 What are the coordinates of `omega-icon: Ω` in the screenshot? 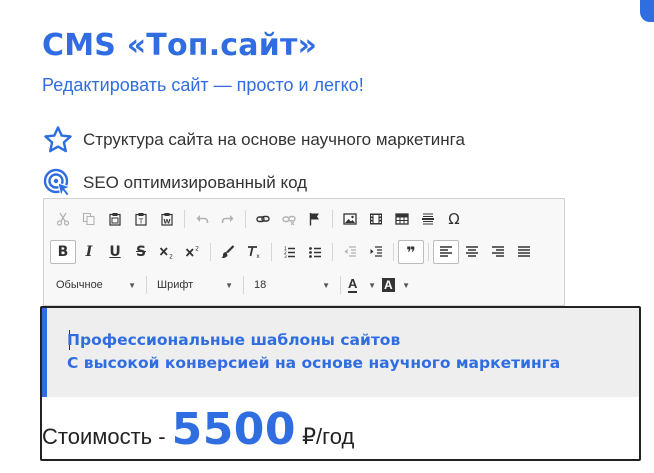 It's located at (454, 219).